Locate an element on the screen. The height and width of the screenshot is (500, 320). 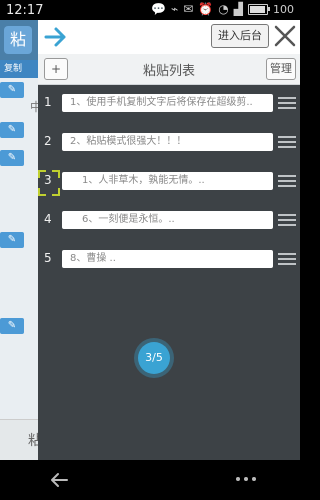
signal-icon: ▟ is located at coordinates (238, 9).